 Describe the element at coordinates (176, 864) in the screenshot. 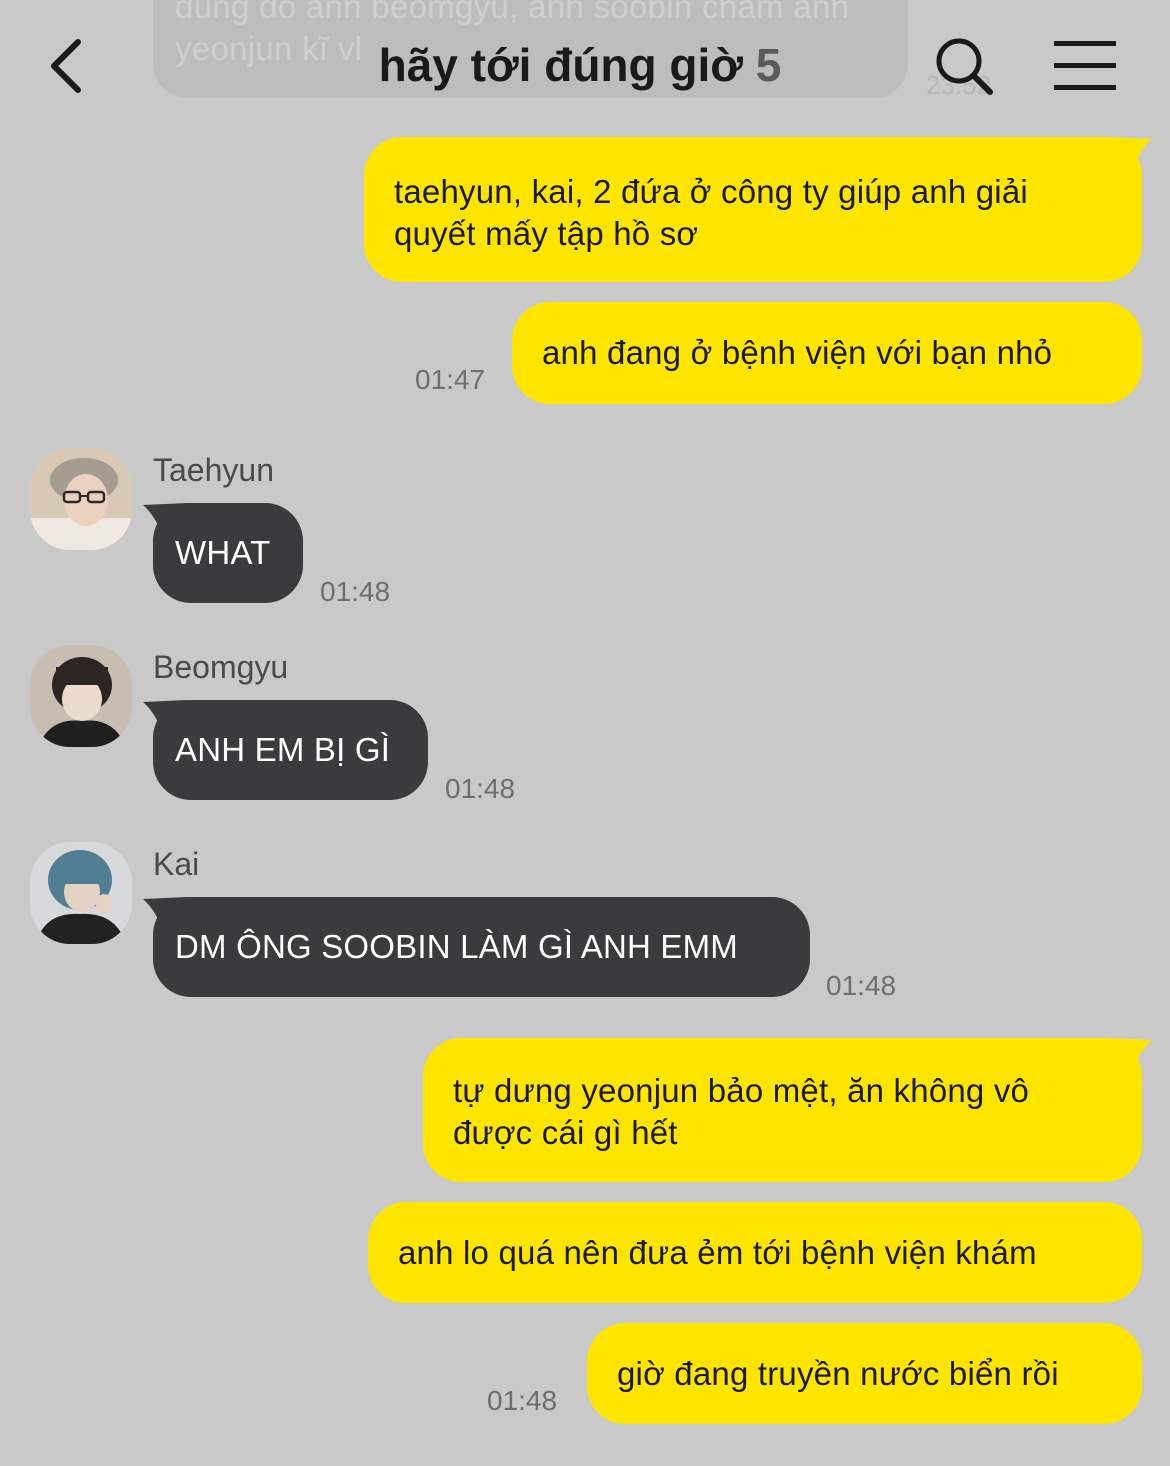

I see `sender-name: Kai` at that location.